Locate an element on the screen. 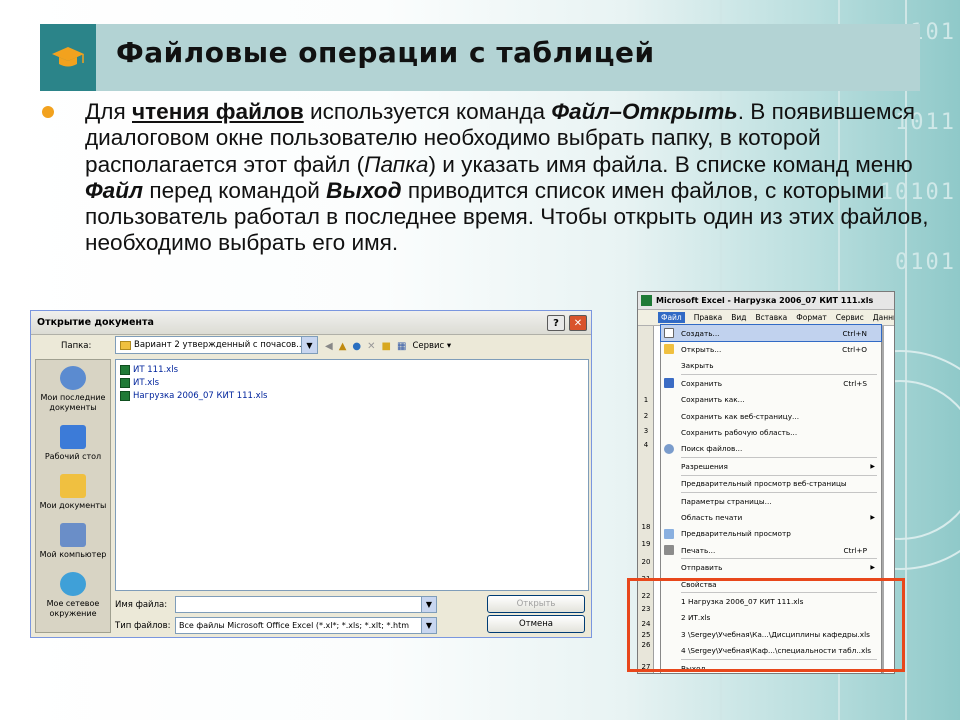 Image resolution: width=960 pixels, height=720 pixels. place-my-documents: Мои документы is located at coordinates (73, 492).